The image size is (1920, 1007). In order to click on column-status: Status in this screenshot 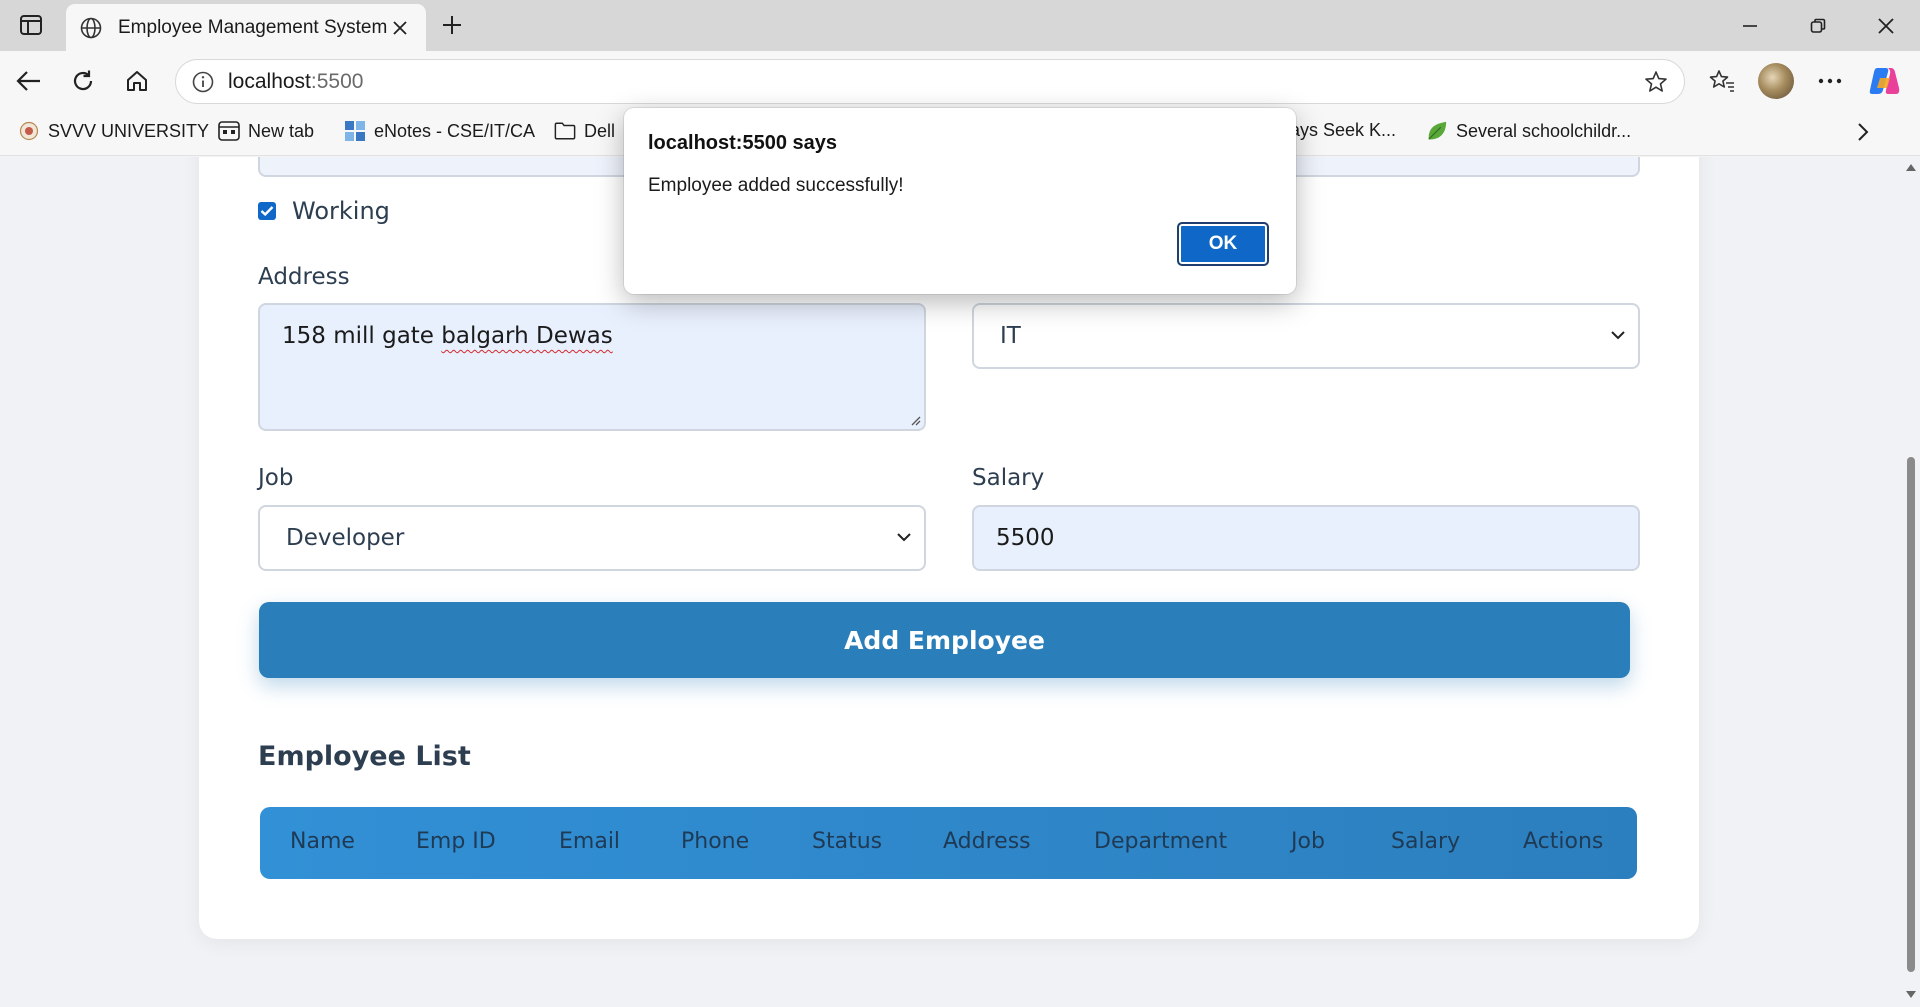, I will do `click(847, 841)`.